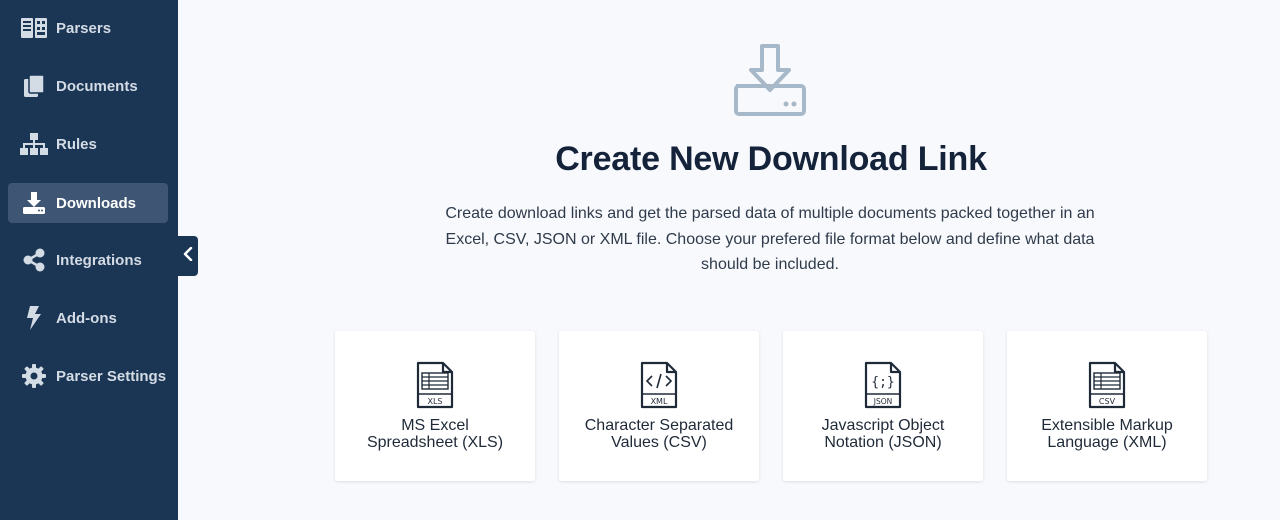 This screenshot has width=1280, height=520. Describe the element at coordinates (34, 144) in the screenshot. I see `rules-icon` at that location.